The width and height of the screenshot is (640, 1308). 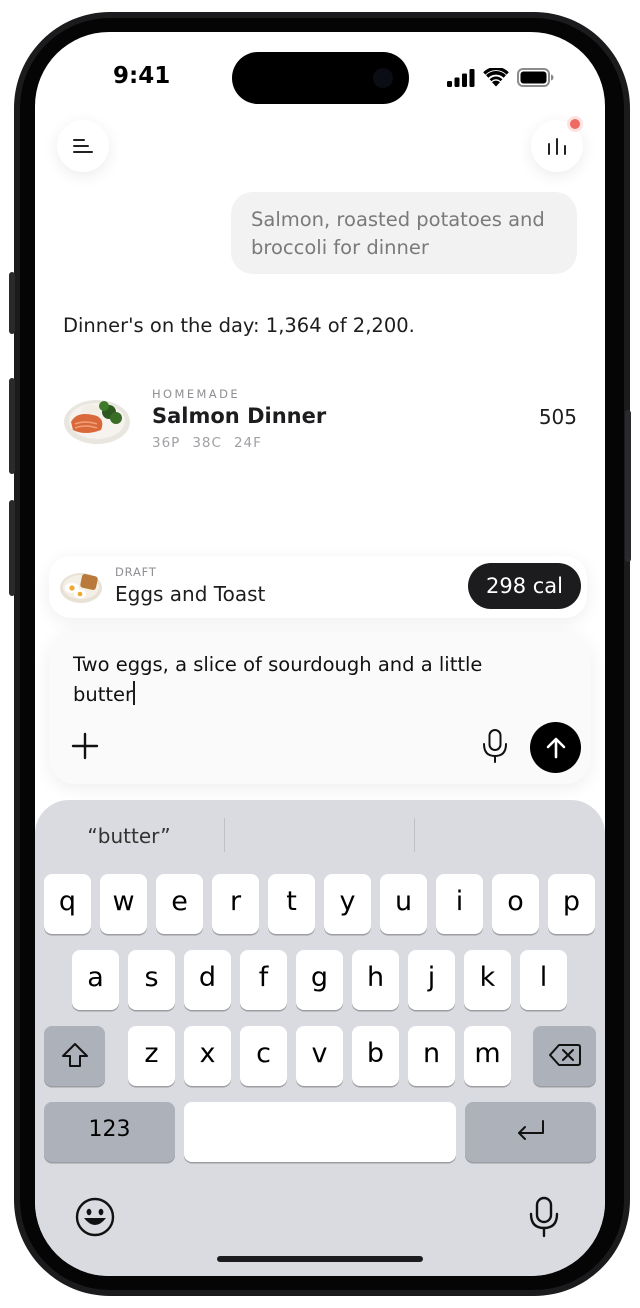 What do you see at coordinates (544, 1217) in the screenshot?
I see `dictation-icon` at bounding box center [544, 1217].